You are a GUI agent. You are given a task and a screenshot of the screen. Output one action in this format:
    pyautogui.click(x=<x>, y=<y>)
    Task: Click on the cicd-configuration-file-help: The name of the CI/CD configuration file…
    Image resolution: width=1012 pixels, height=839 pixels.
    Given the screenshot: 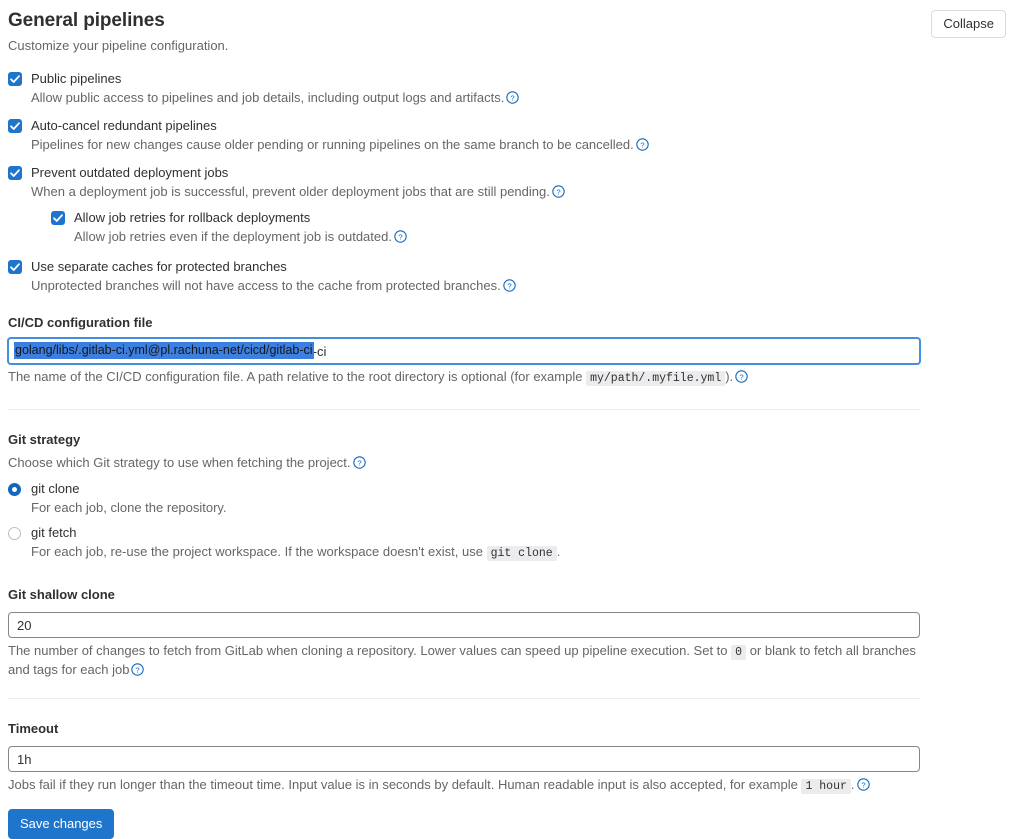 What is the action you would take?
    pyautogui.click(x=465, y=377)
    